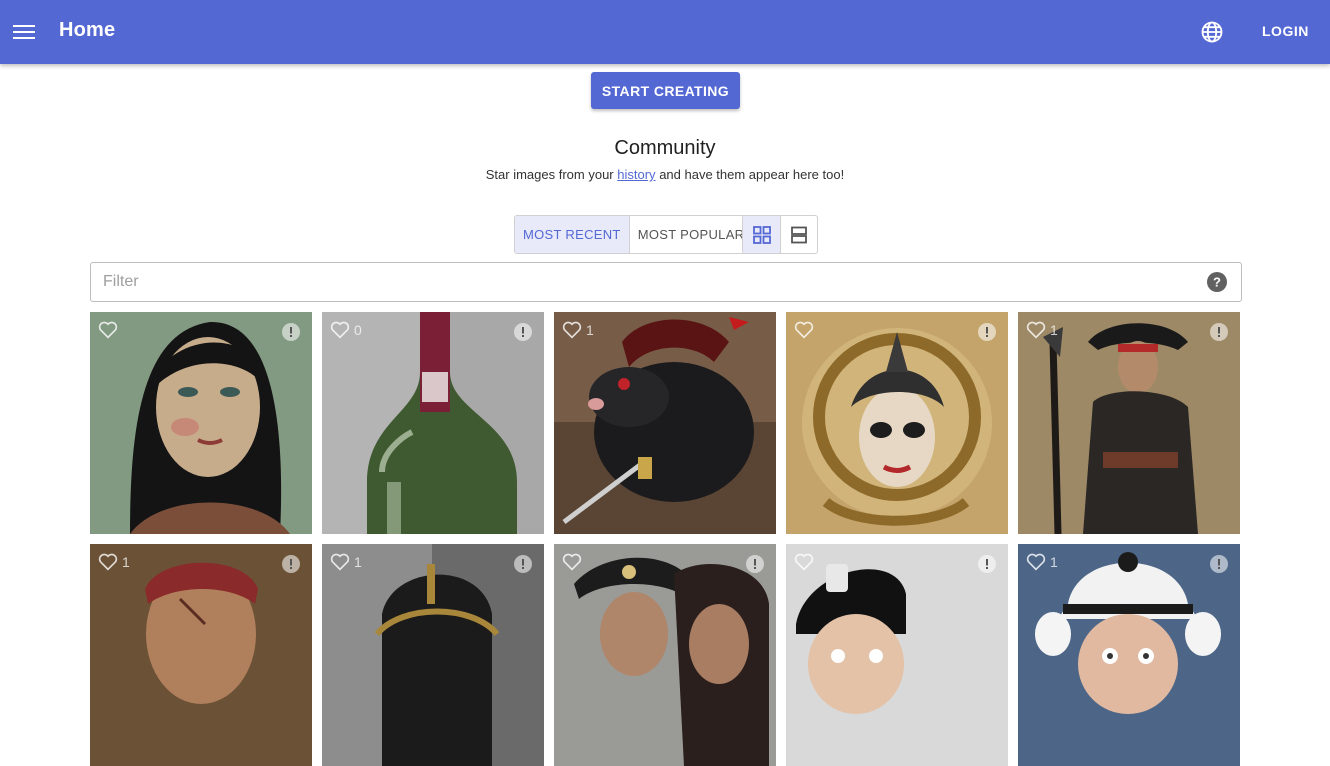 This screenshot has height=766, width=1330. I want to click on image-card: 0, so click(433, 423).